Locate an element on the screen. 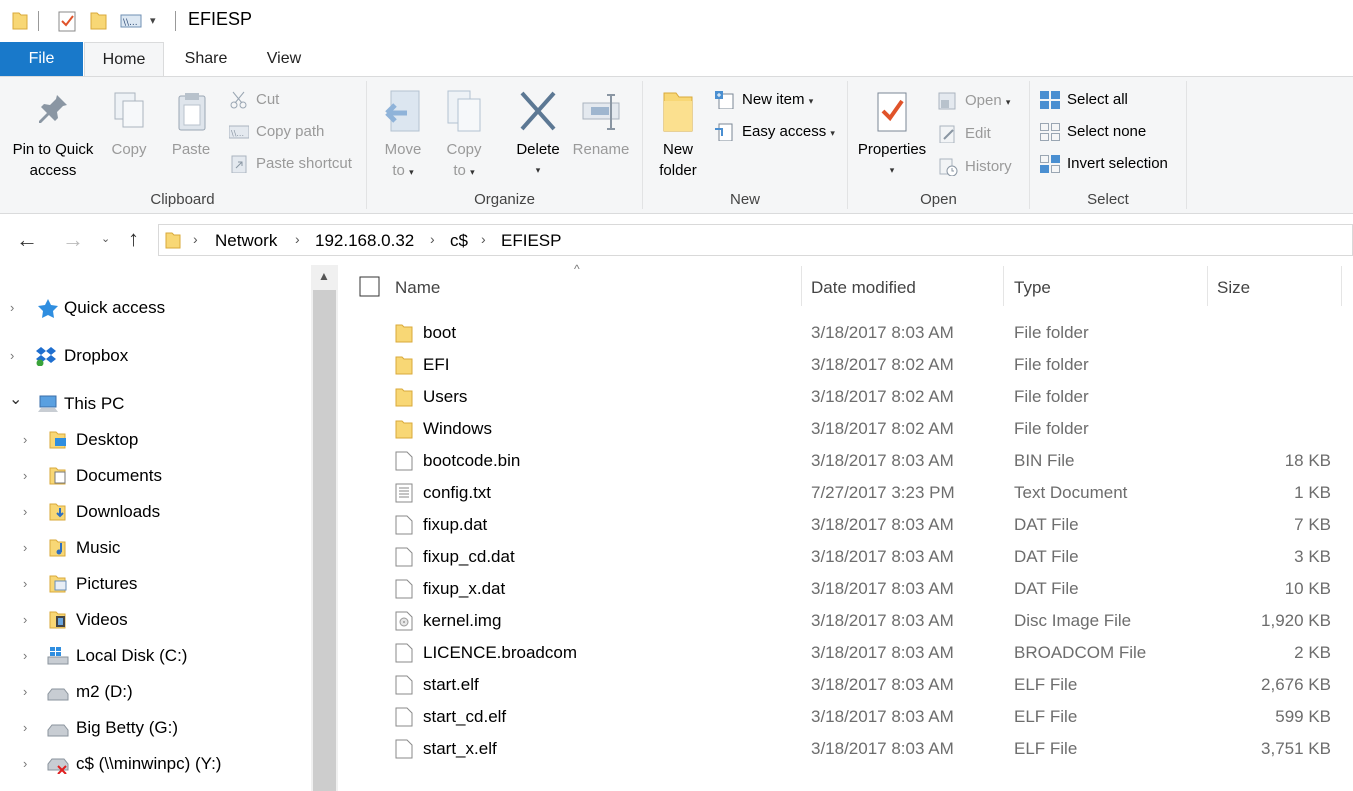 This screenshot has height=791, width=1353. nav-item-network-drive-y: › c$ (\\minwinpc) (Y:) is located at coordinates (155, 764).